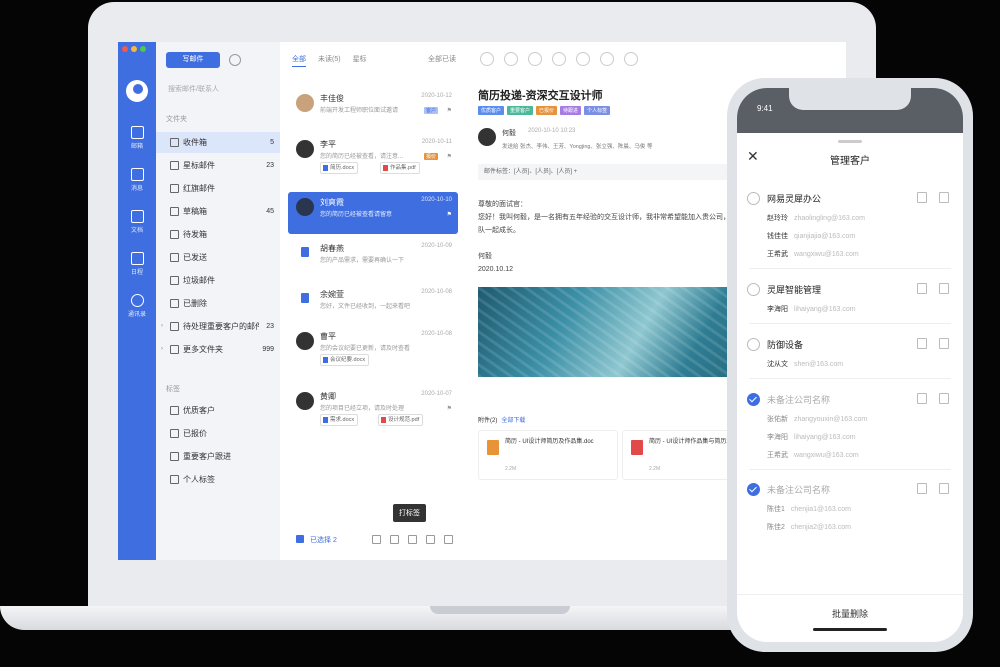 The height and width of the screenshot is (667, 1000). I want to click on mail-tag: 个人标签, so click(597, 110).